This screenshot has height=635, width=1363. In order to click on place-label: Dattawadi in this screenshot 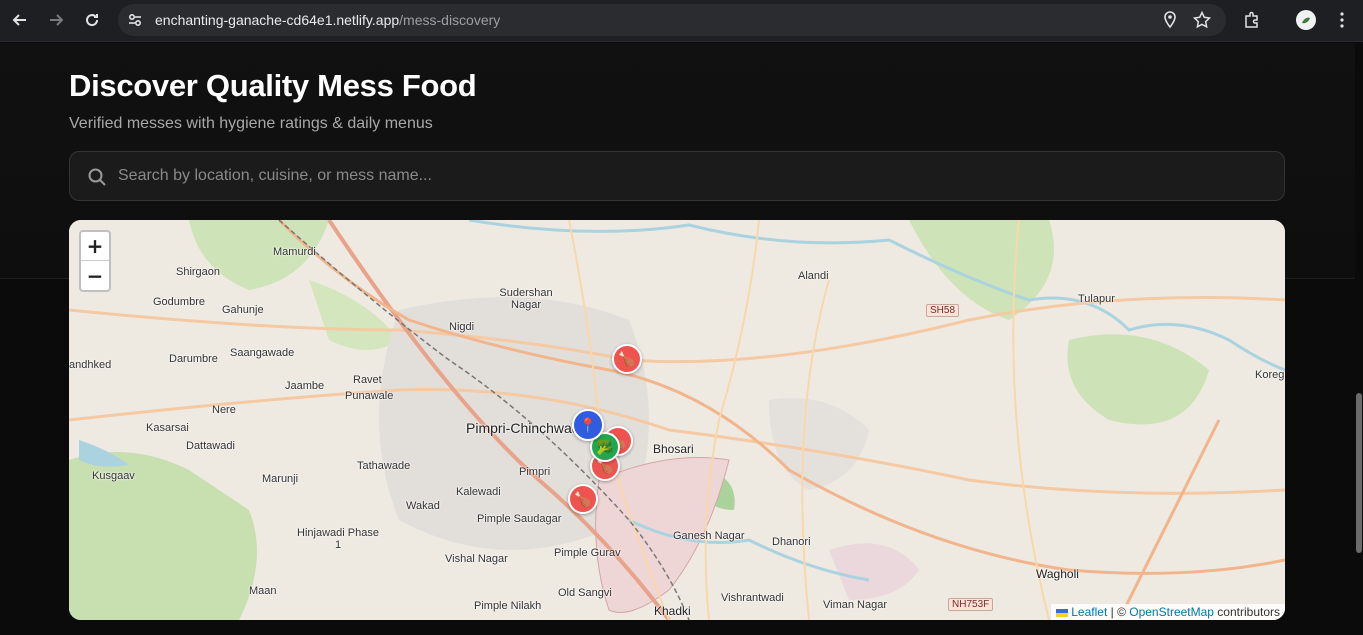, I will do `click(210, 446)`.